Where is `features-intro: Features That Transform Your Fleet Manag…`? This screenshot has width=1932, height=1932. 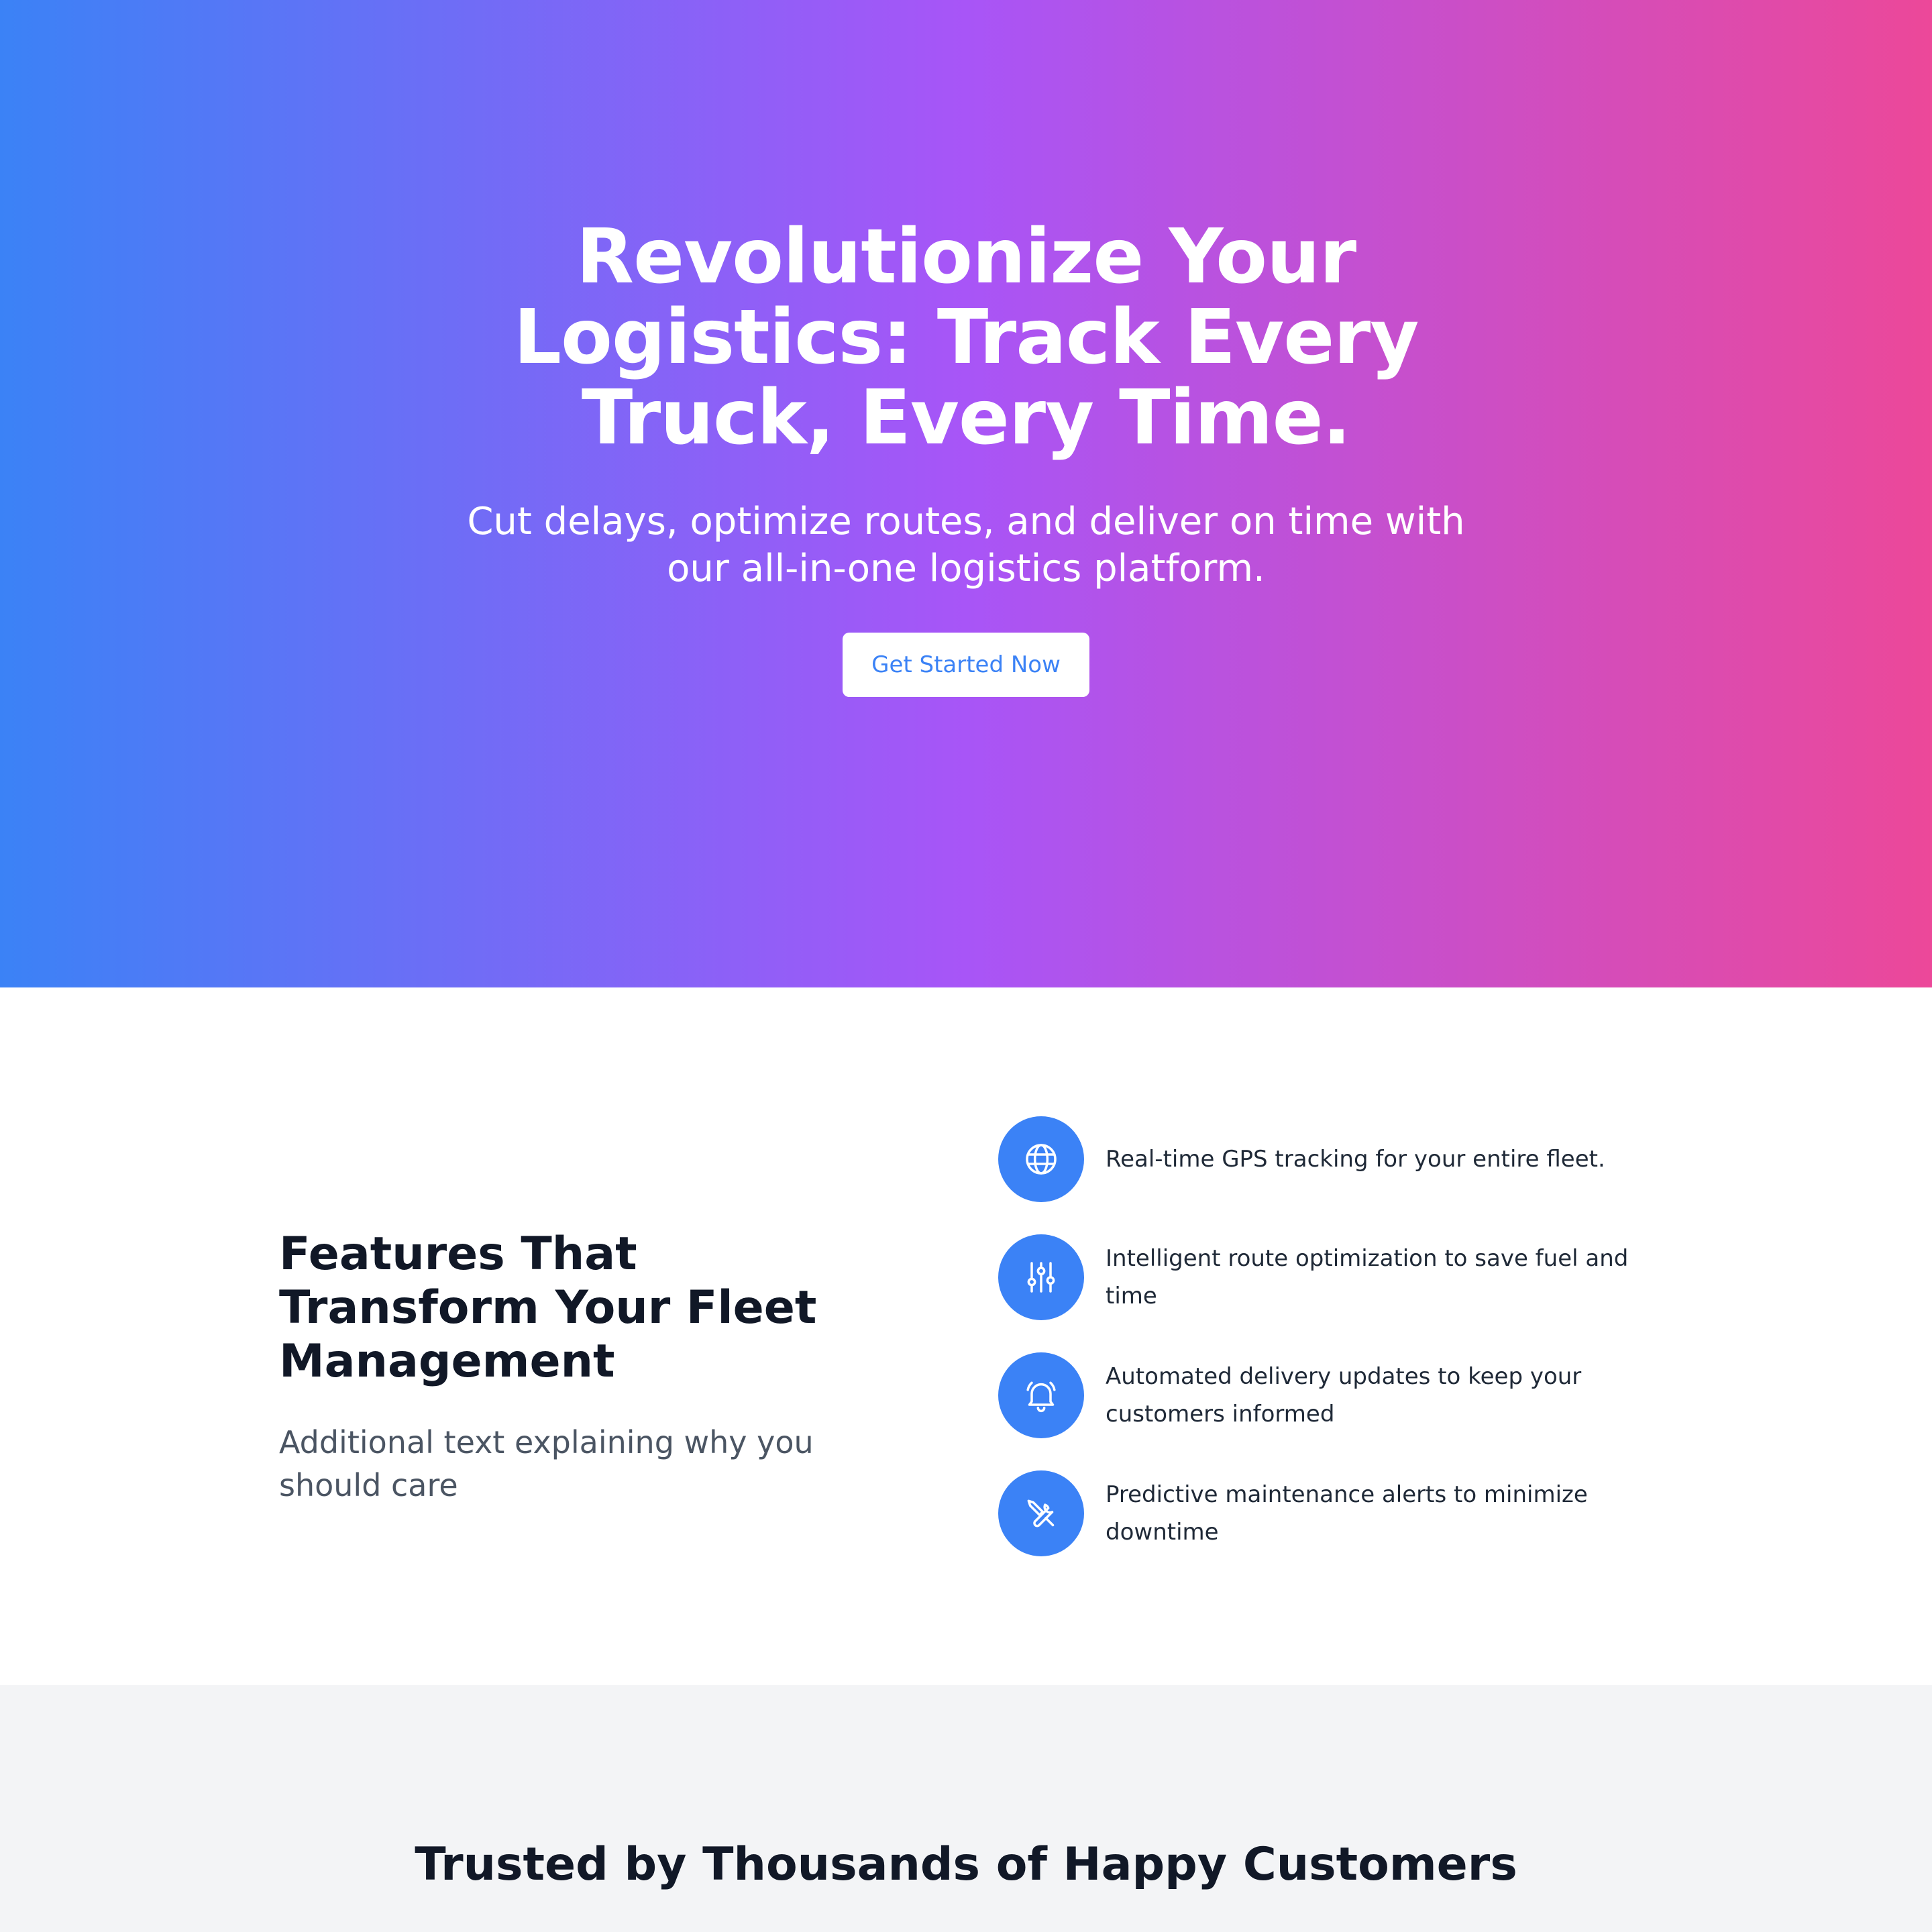
features-intro: Features That Transform Your Fleet Manag… is located at coordinates (587, 1367).